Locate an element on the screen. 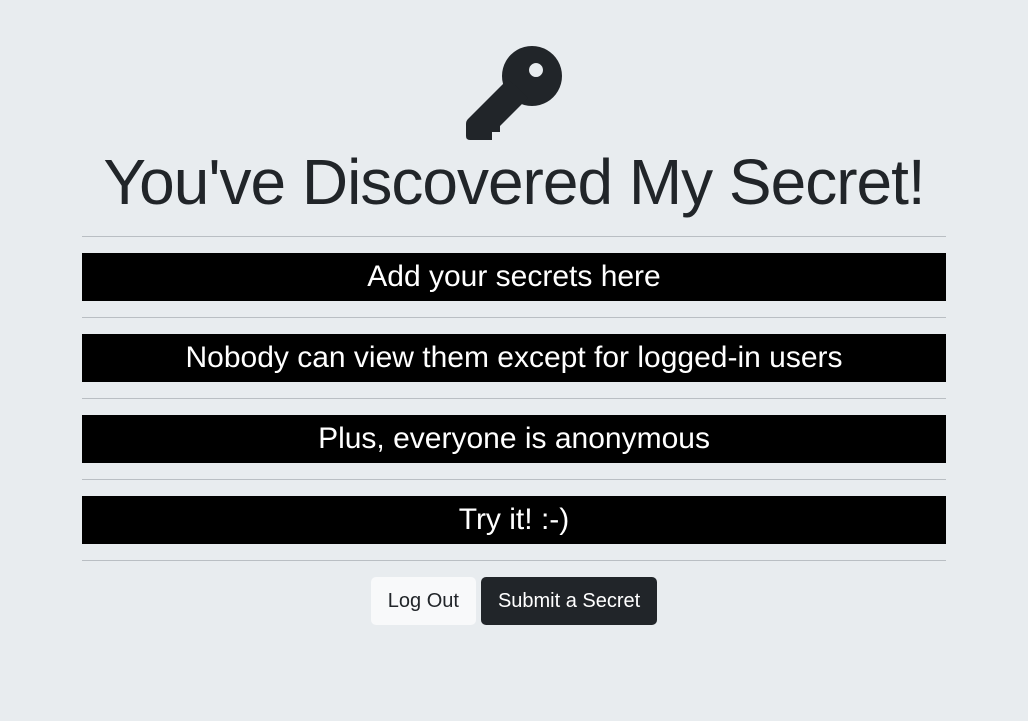 This screenshot has width=1028, height=721. action-buttons: Log Out Submit a Secret is located at coordinates (514, 601).